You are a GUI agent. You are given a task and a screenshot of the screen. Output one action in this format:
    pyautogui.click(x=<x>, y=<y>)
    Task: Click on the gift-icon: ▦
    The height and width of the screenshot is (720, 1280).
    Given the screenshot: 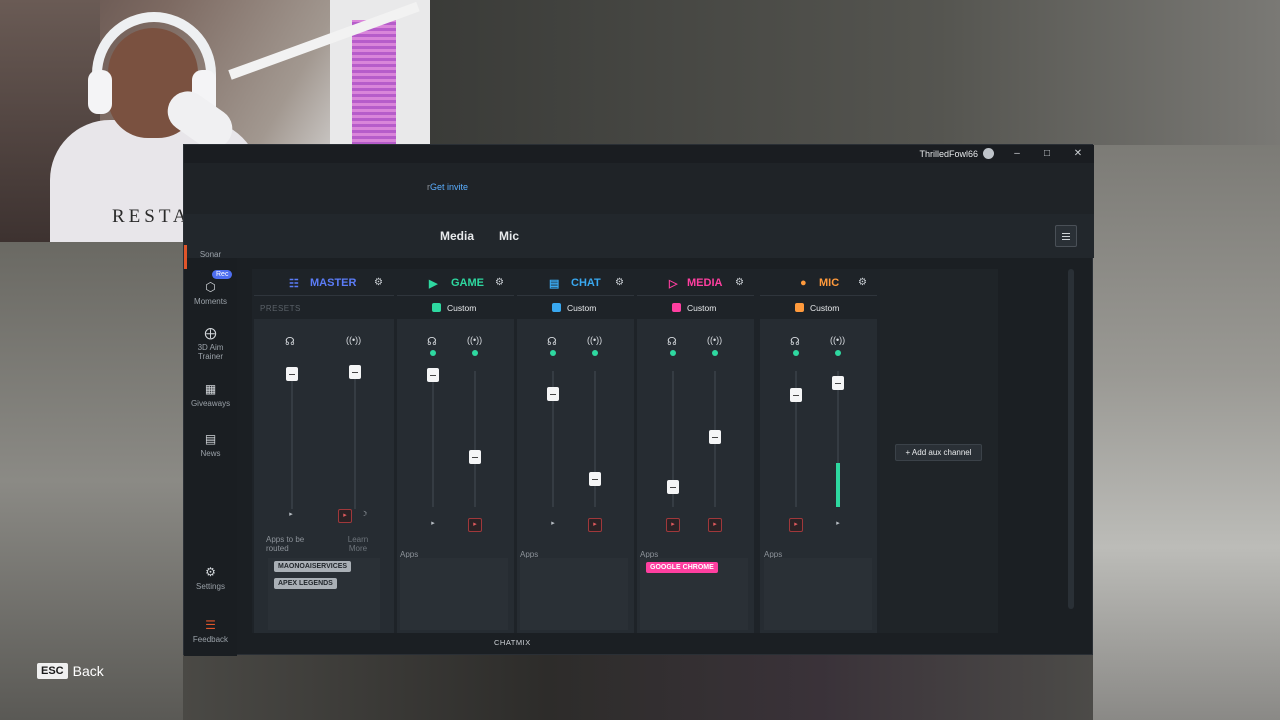 What is the action you would take?
    pyautogui.click(x=210, y=389)
    